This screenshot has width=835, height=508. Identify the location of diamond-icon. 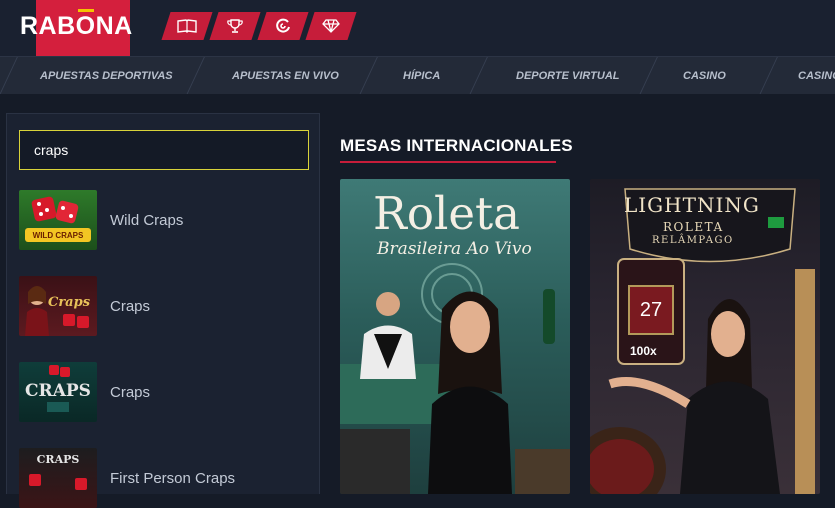
(331, 26).